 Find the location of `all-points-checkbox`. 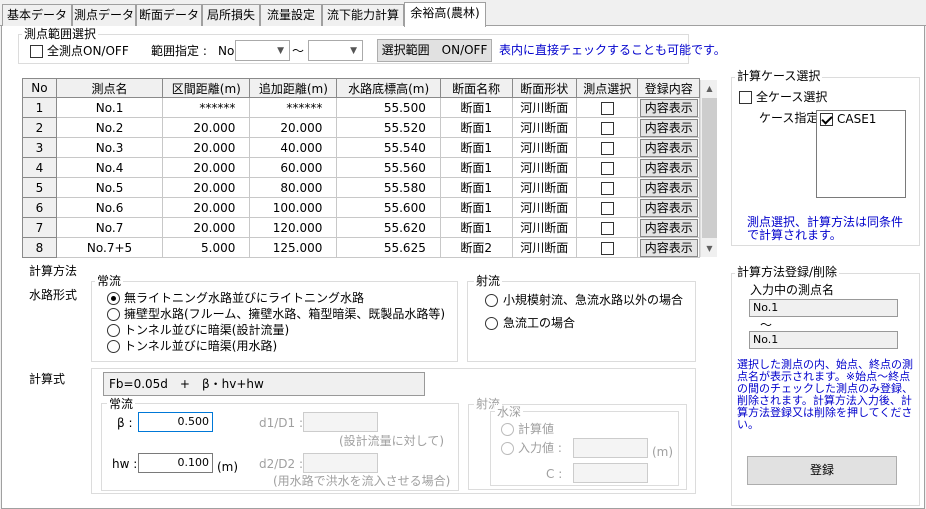

all-points-checkbox is located at coordinates (36, 51).